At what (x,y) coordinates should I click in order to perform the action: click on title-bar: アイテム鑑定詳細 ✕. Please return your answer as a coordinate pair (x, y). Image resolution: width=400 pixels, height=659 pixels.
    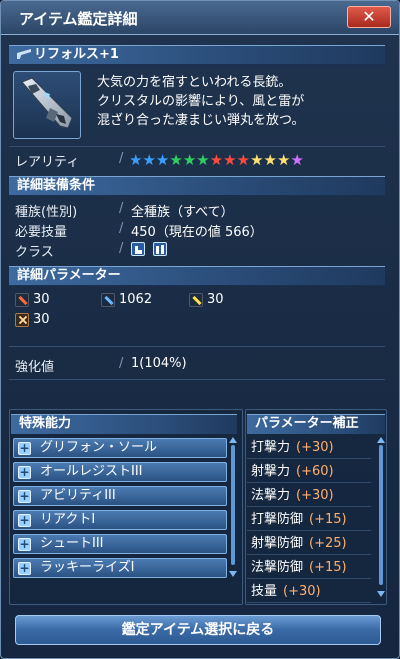
    Looking at the image, I should click on (200, 18).